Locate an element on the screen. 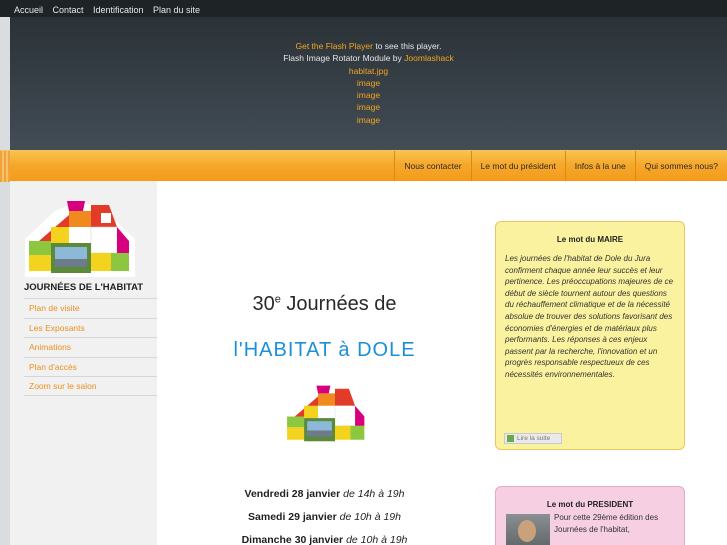  portrait-head is located at coordinates (527, 531).